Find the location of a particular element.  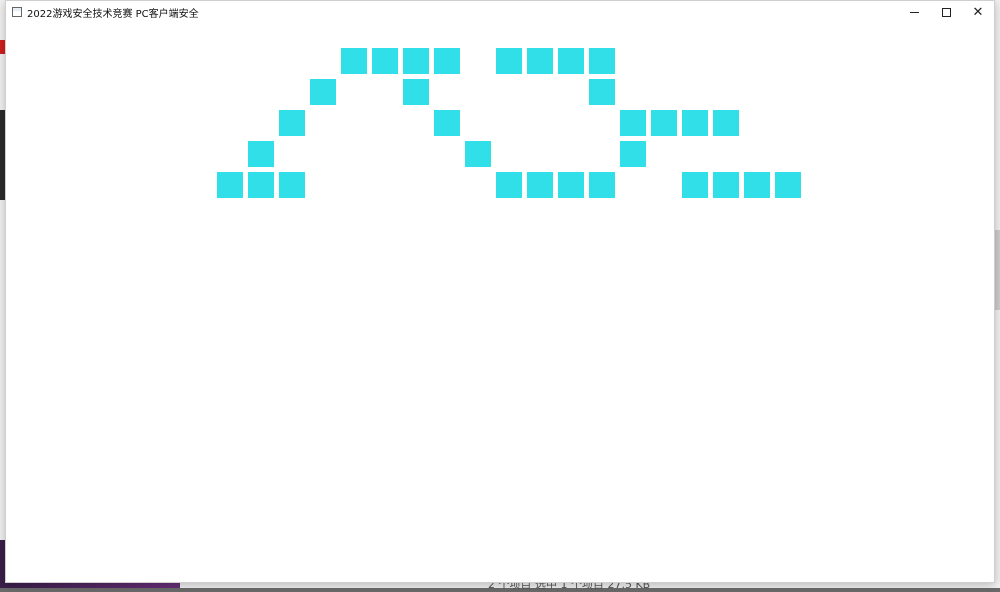

minimize-button is located at coordinates (914, 12).